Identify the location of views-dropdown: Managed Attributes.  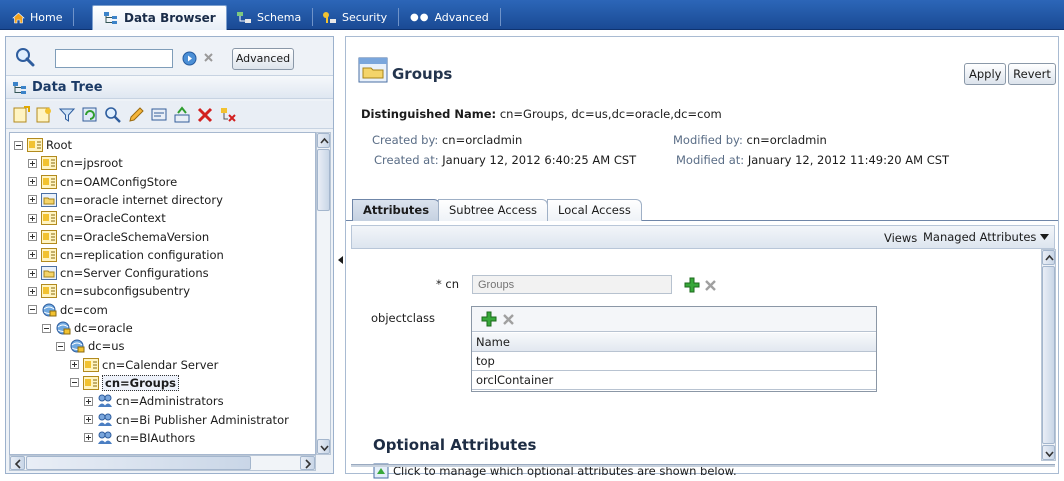
(986, 237).